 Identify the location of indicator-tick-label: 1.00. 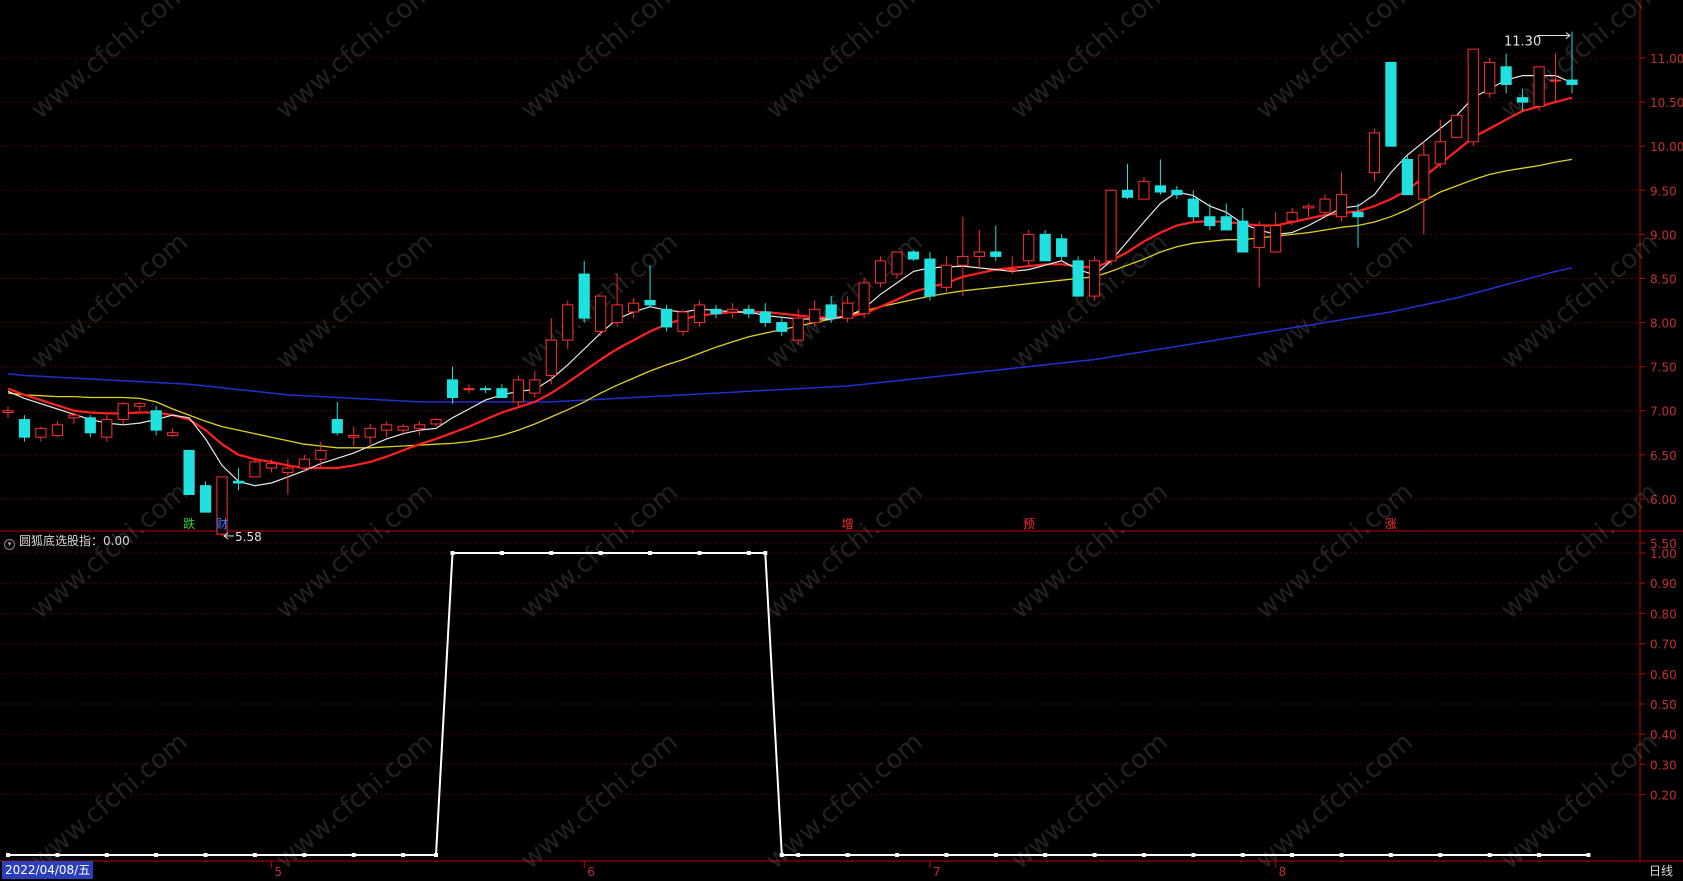
(1663, 554).